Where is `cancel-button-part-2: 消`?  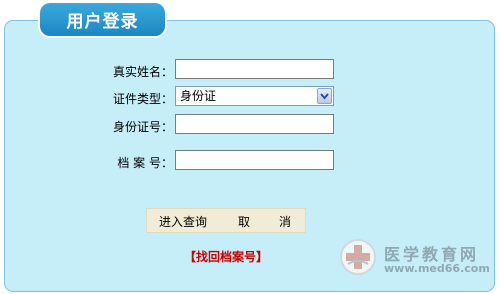 cancel-button-part-2: 消 is located at coordinates (285, 221).